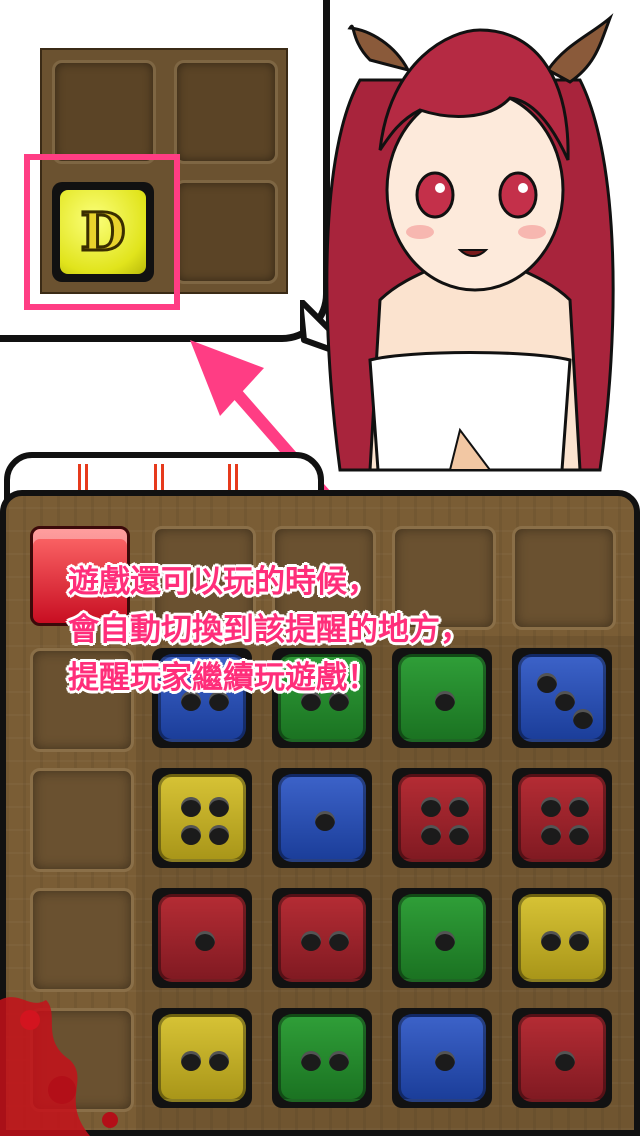 This screenshot has height=1136, width=640. I want to click on hint-highlight-box, so click(102, 232).